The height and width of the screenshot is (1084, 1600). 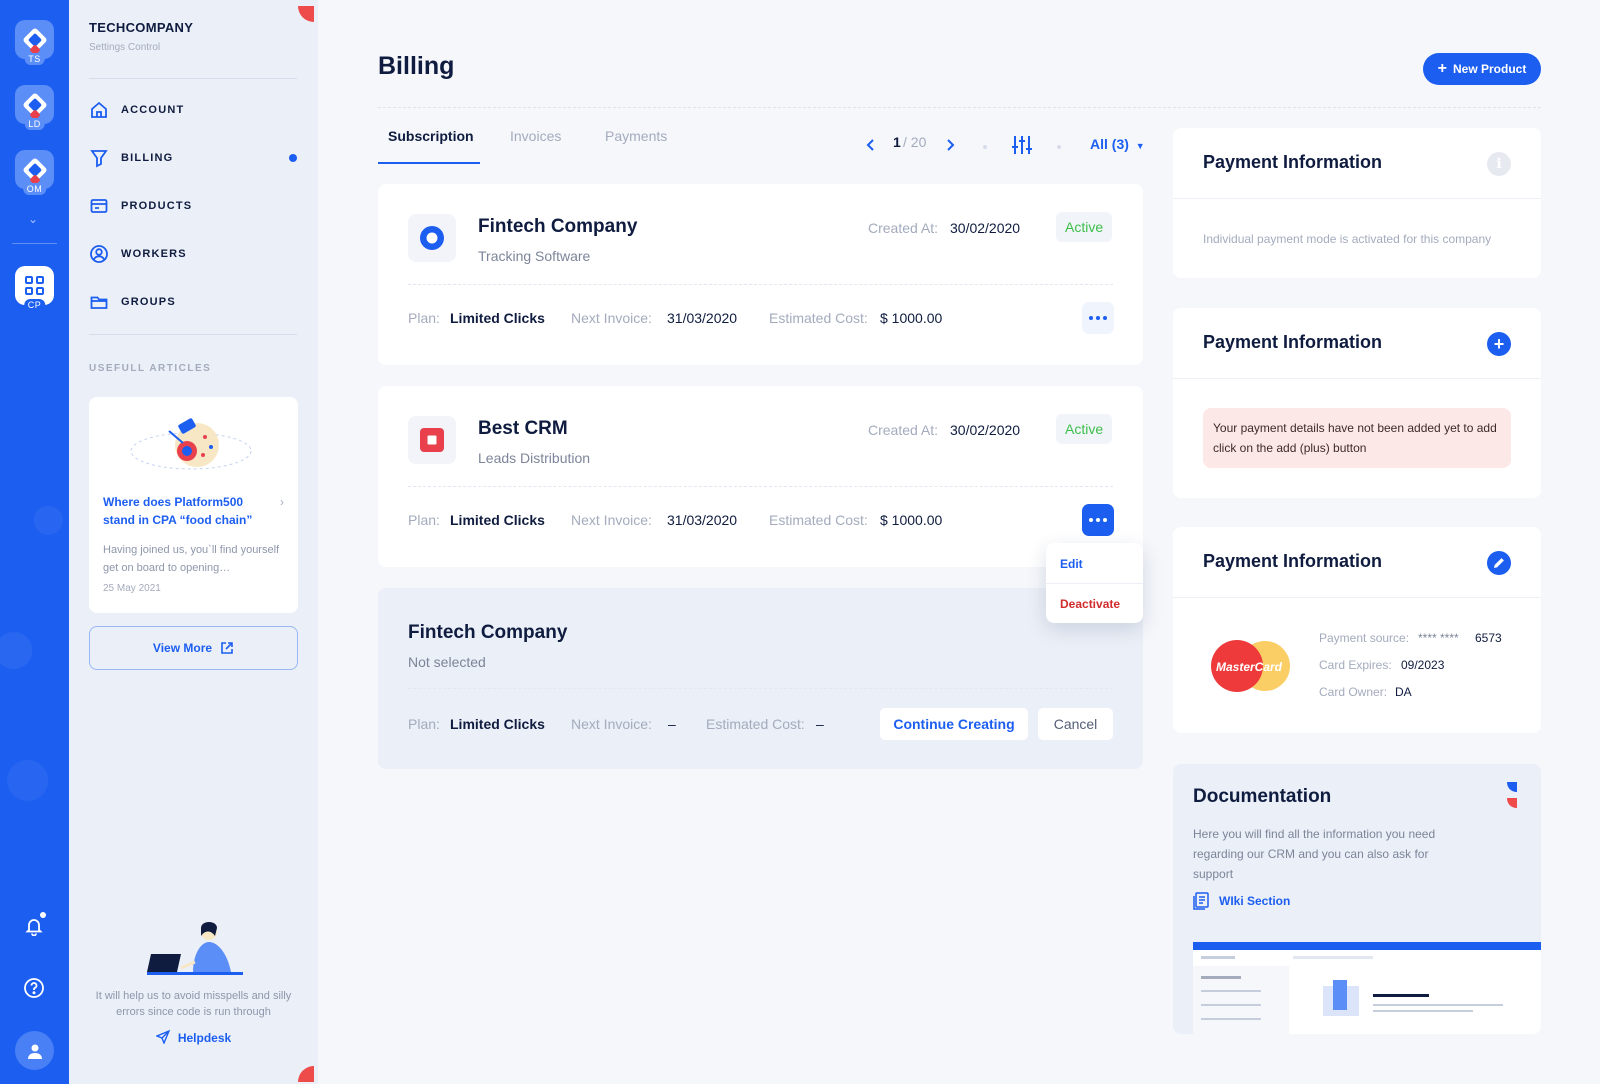 What do you see at coordinates (871, 145) in the screenshot?
I see `prev-page-button` at bounding box center [871, 145].